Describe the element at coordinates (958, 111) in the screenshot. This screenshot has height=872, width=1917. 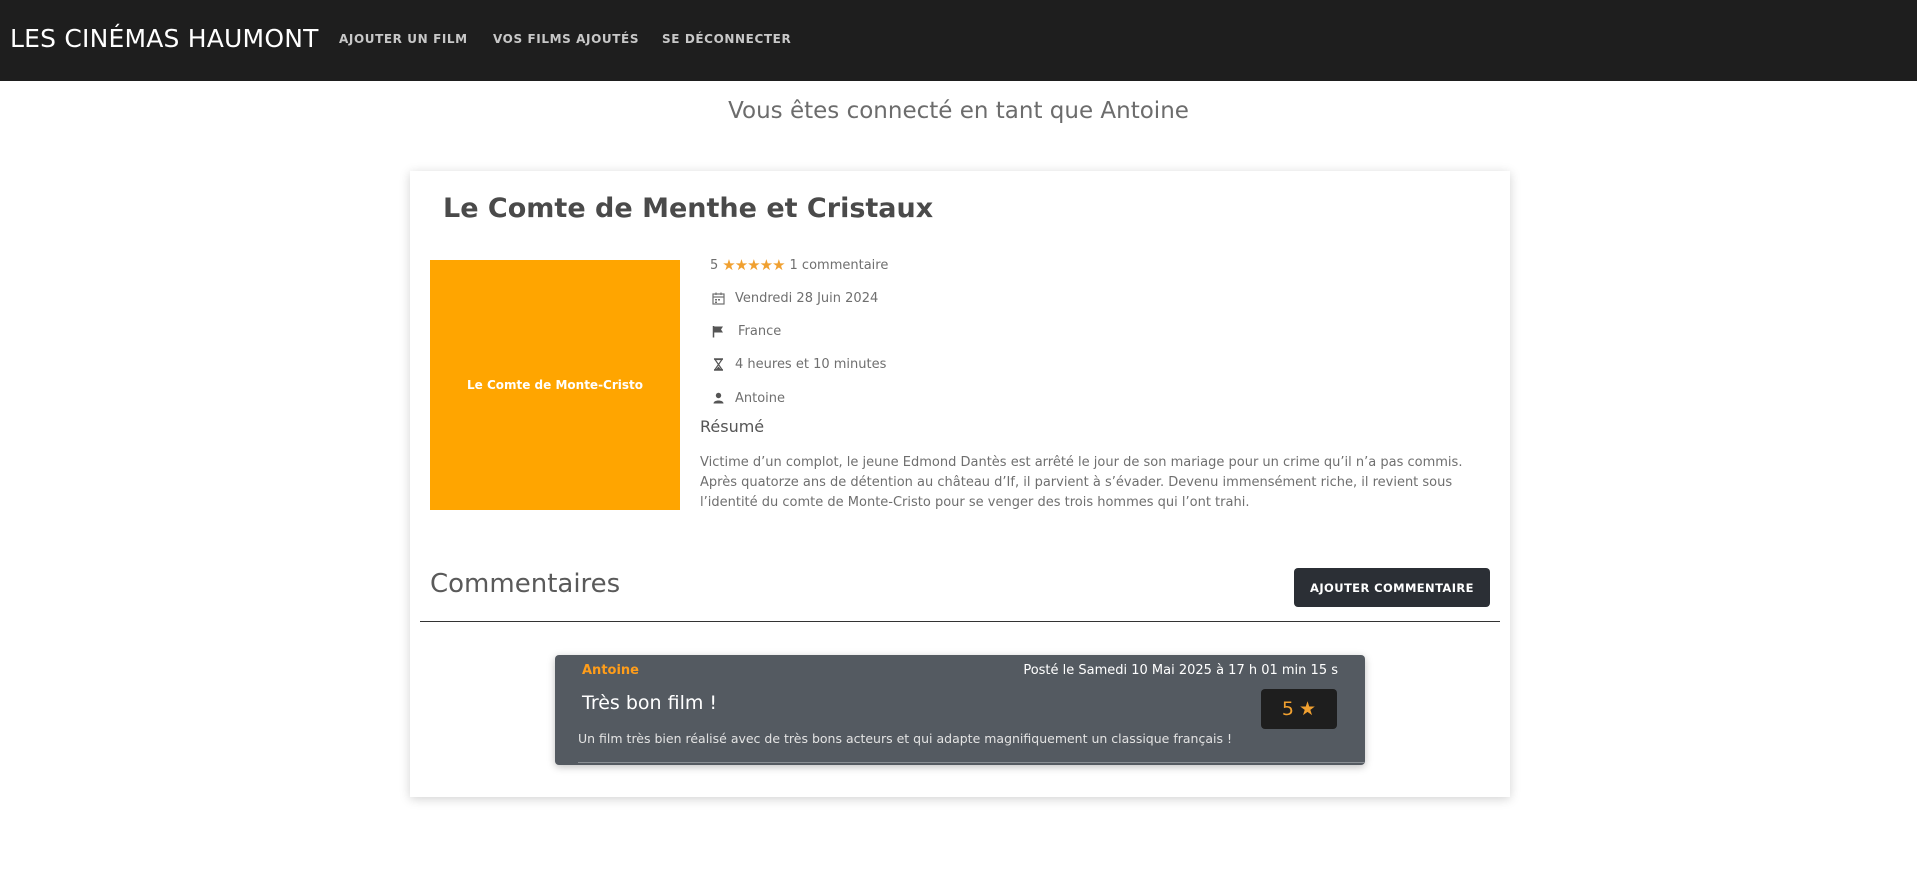
I see `welcome-message: Vous êtes connecté en tant que Antoine` at that location.